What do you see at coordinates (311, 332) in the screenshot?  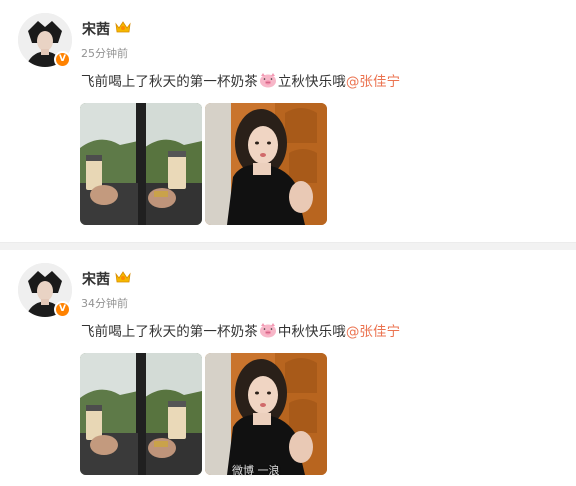 I see `post-text-after: 中秋快乐哦` at bounding box center [311, 332].